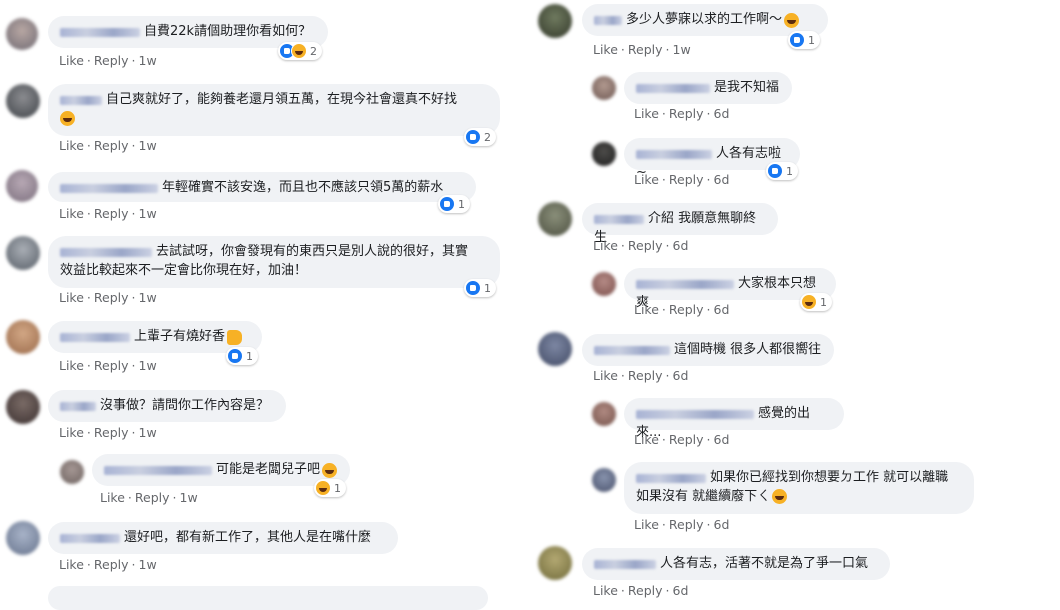  What do you see at coordinates (792, 20) in the screenshot?
I see `laughing-emoji-icon` at bounding box center [792, 20].